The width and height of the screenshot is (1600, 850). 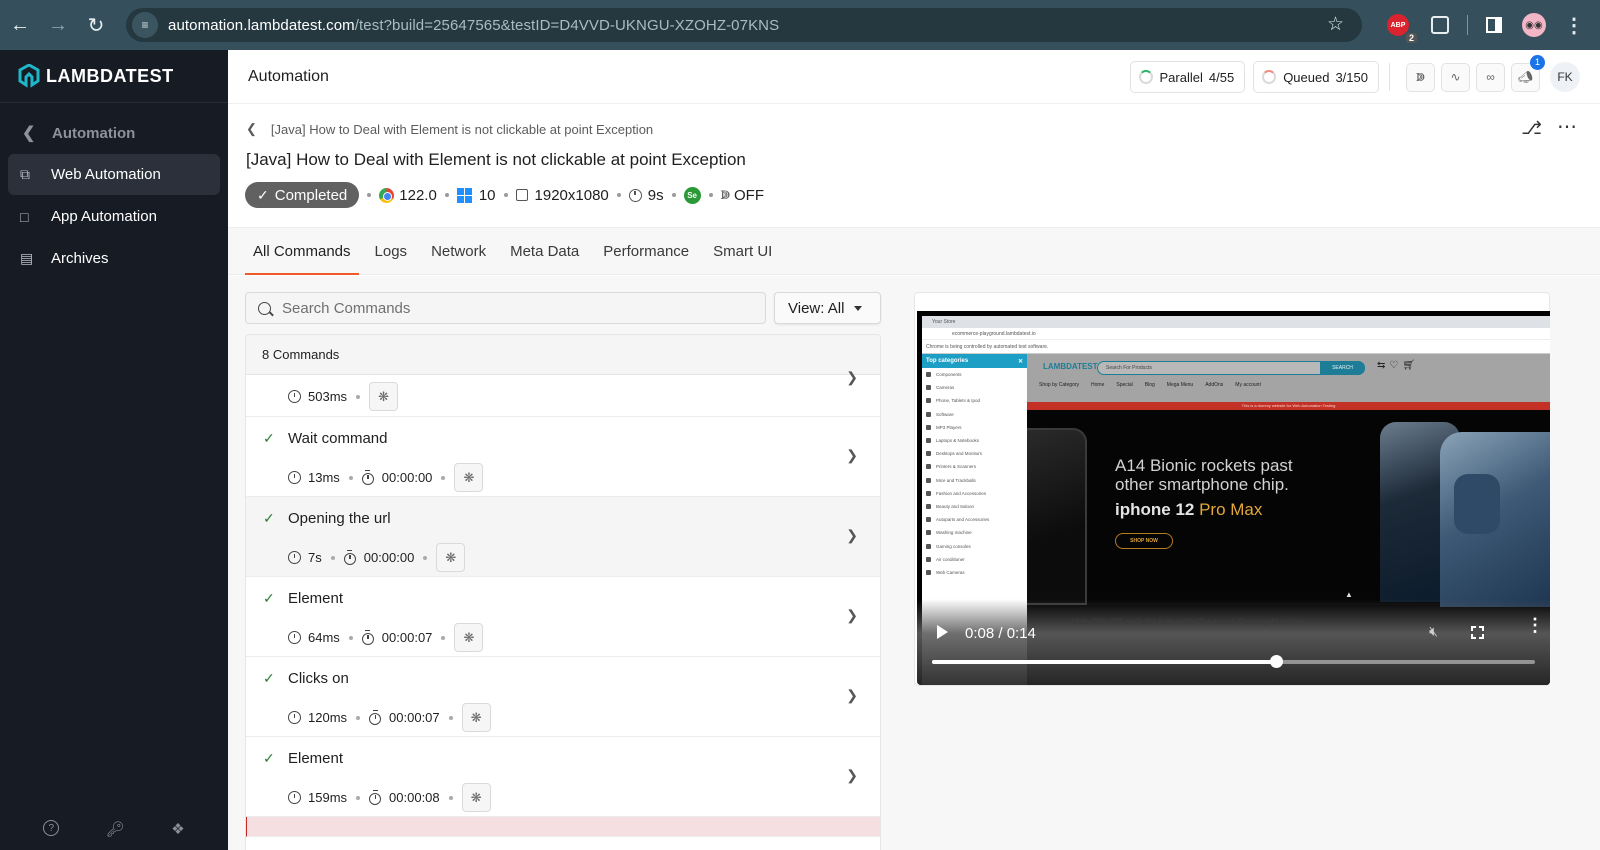 What do you see at coordinates (1535, 625) in the screenshot?
I see `video-more-options-icon: ⋮` at bounding box center [1535, 625].